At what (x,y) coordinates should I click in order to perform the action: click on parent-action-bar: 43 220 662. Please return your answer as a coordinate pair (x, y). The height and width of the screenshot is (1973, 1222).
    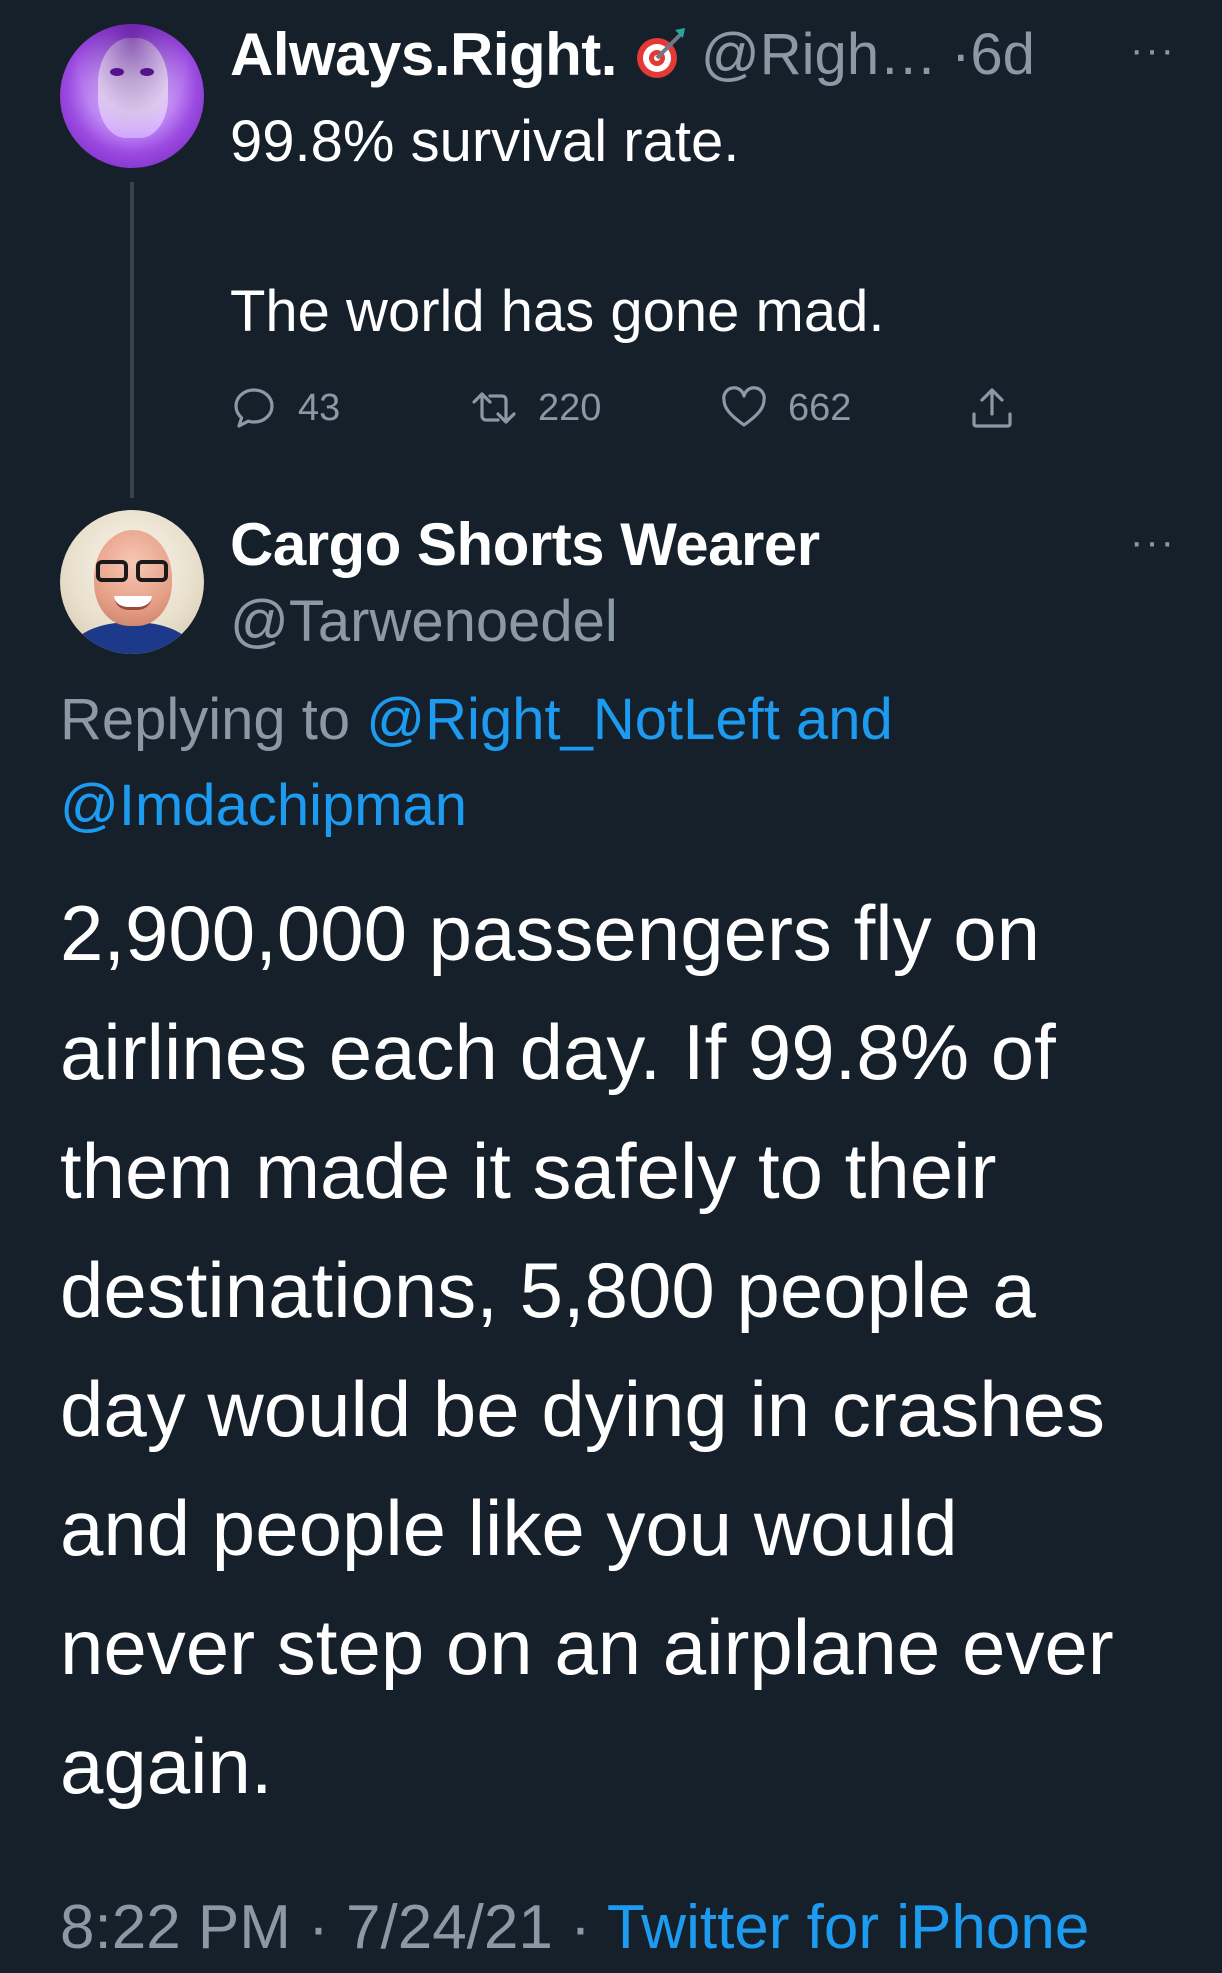
    Looking at the image, I should click on (630, 408).